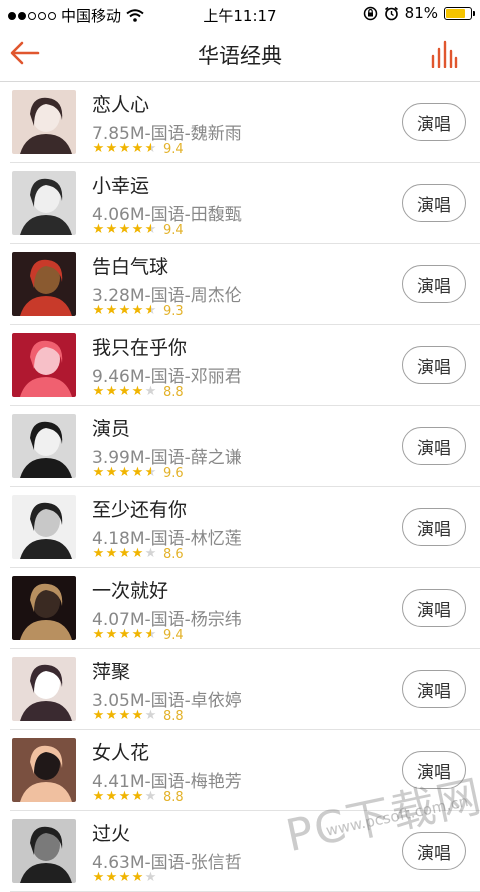  What do you see at coordinates (444, 54) in the screenshot?
I see `equalizer-button` at bounding box center [444, 54].